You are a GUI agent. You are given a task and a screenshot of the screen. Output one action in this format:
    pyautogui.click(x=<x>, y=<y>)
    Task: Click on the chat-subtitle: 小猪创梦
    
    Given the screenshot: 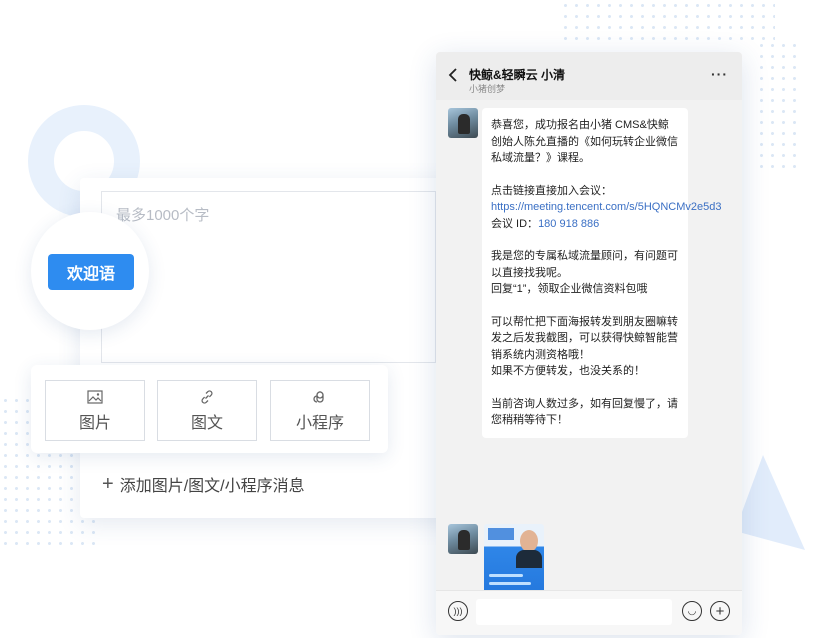 What is the action you would take?
    pyautogui.click(x=487, y=89)
    